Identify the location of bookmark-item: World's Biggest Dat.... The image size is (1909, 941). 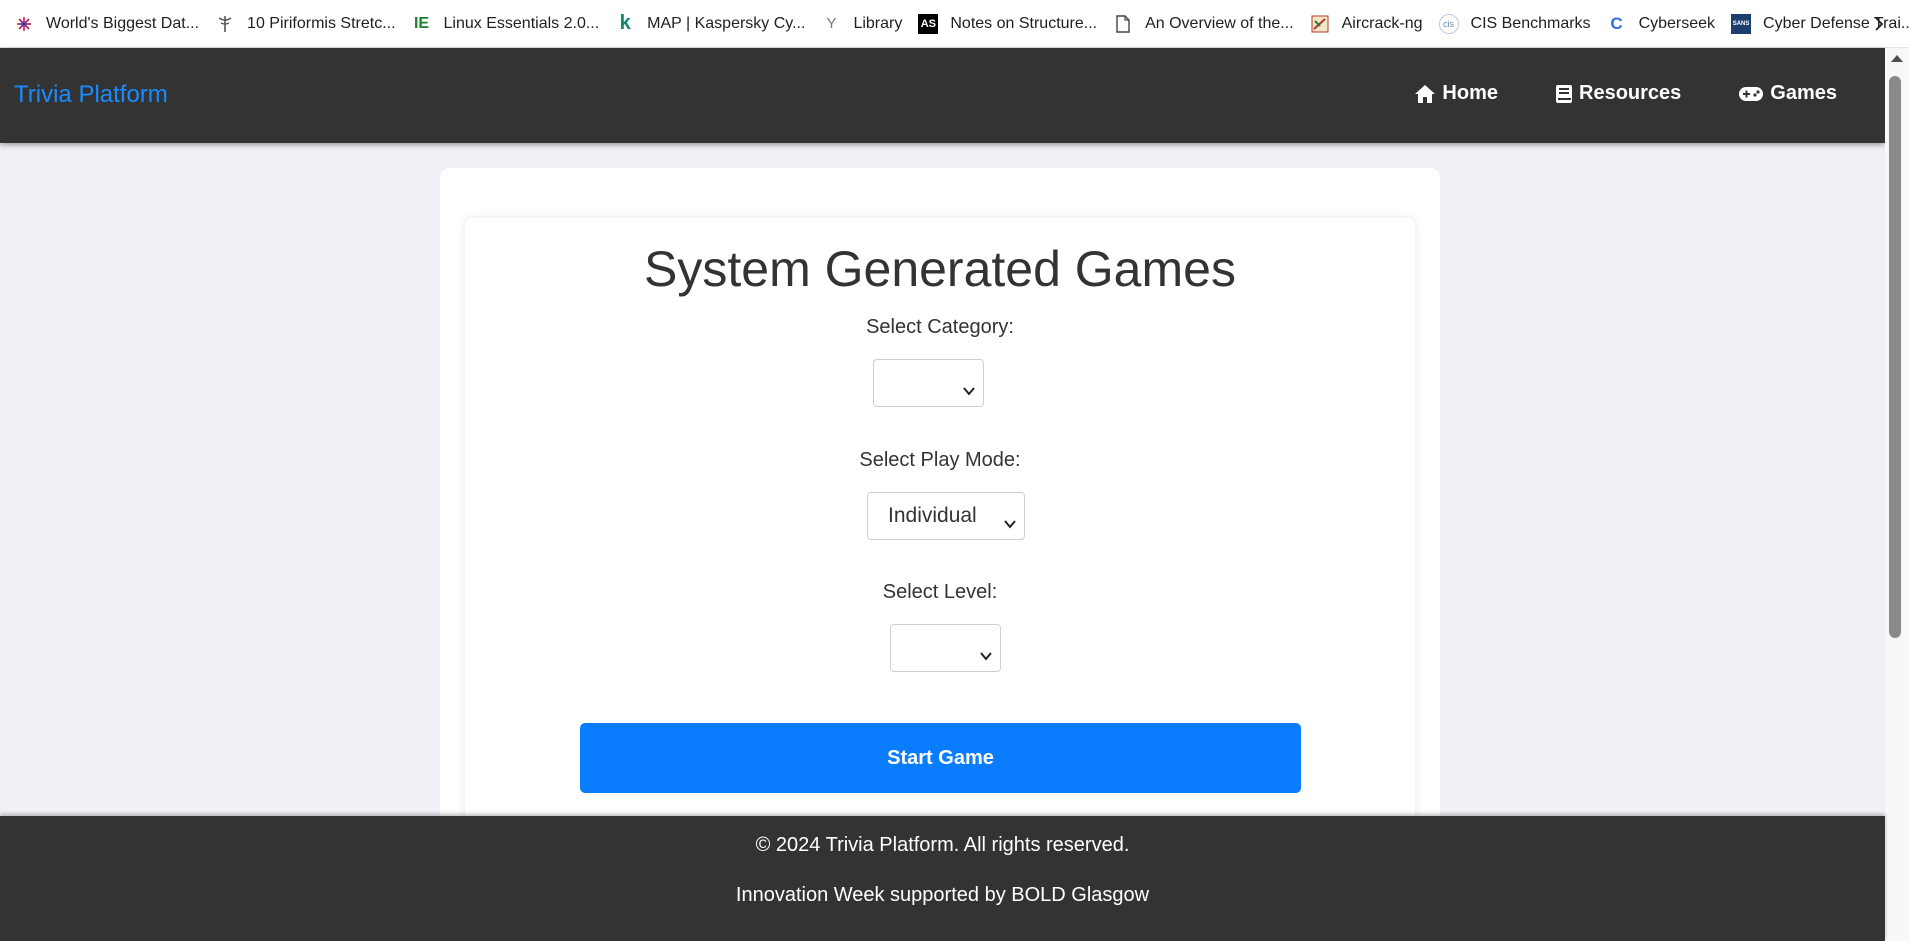
(108, 24).